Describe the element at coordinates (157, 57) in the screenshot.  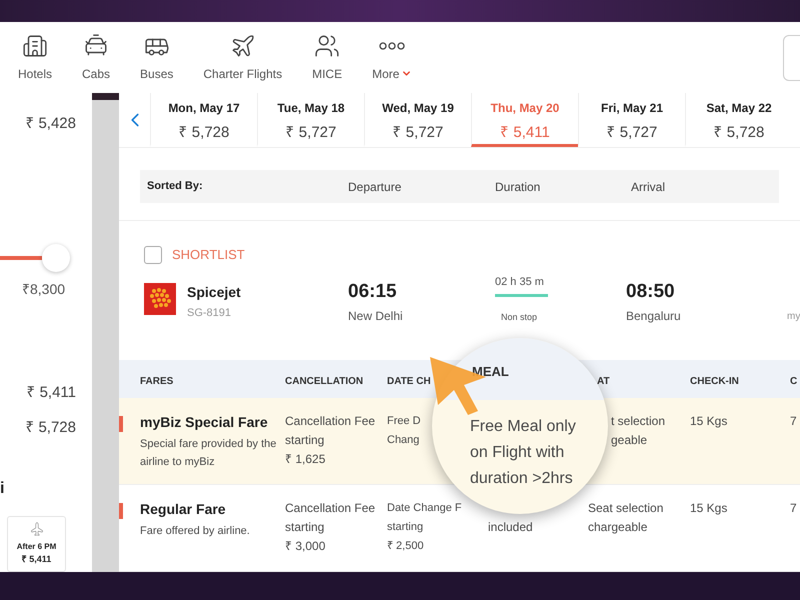
I see `nav-item: Buses` at that location.